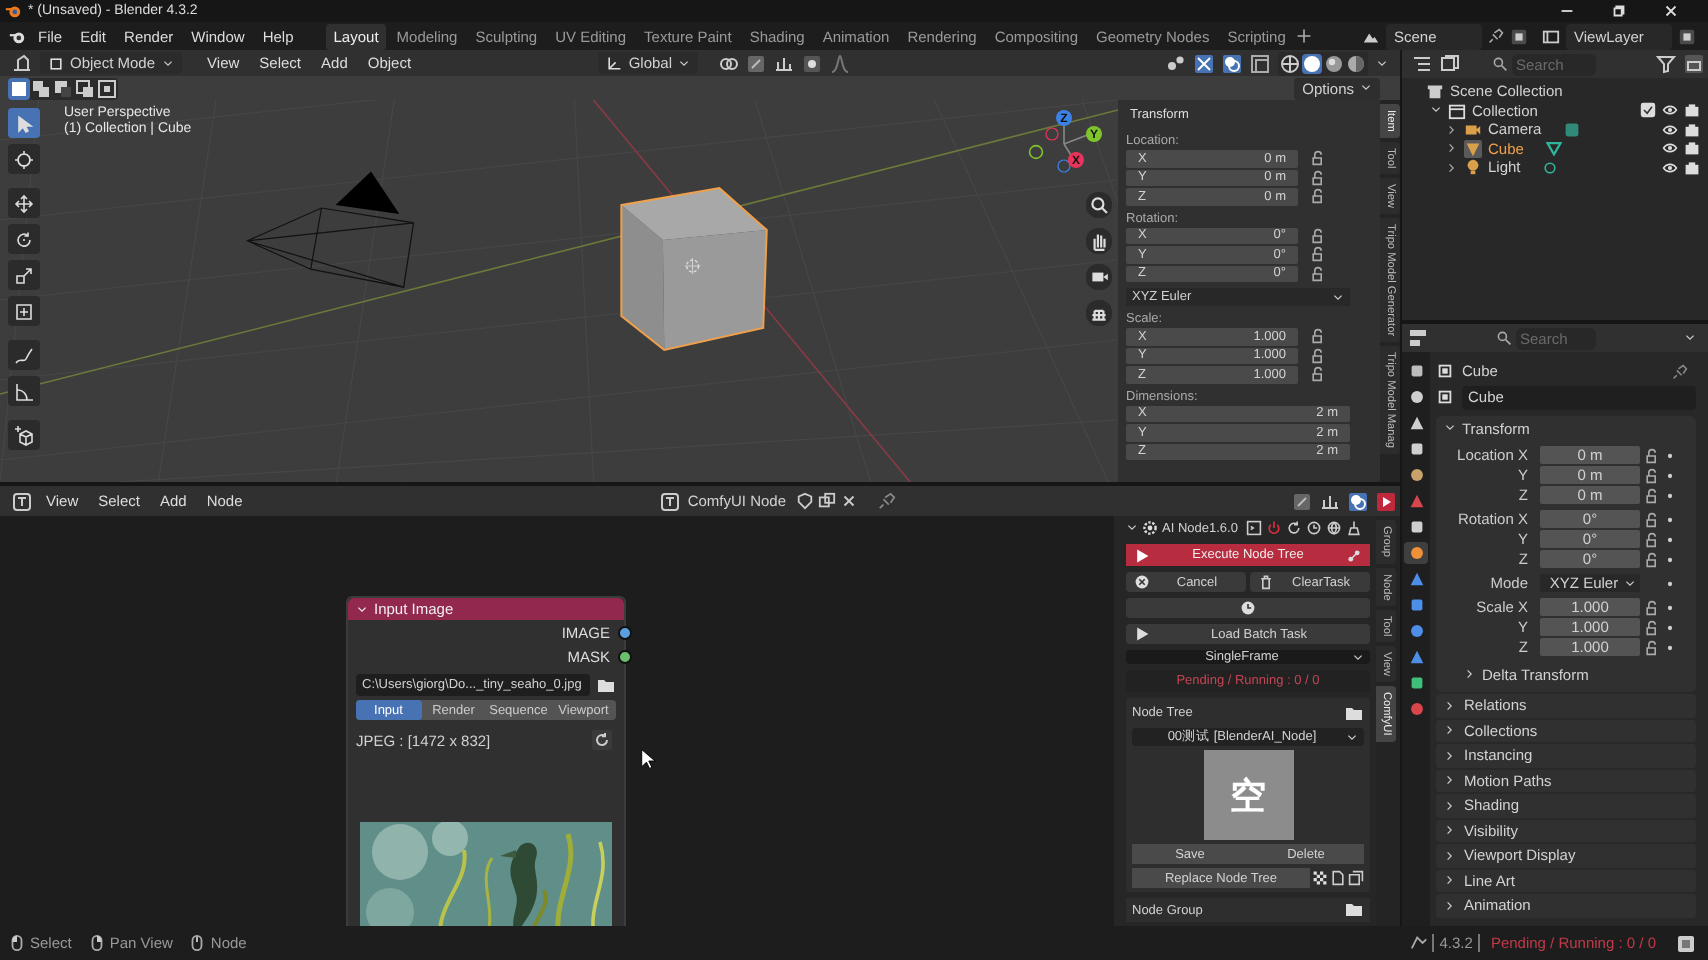 Image resolution: width=1708 pixels, height=960 pixels. Describe the element at coordinates (1694, 64) in the screenshot. I see `new-collection-icon` at that location.